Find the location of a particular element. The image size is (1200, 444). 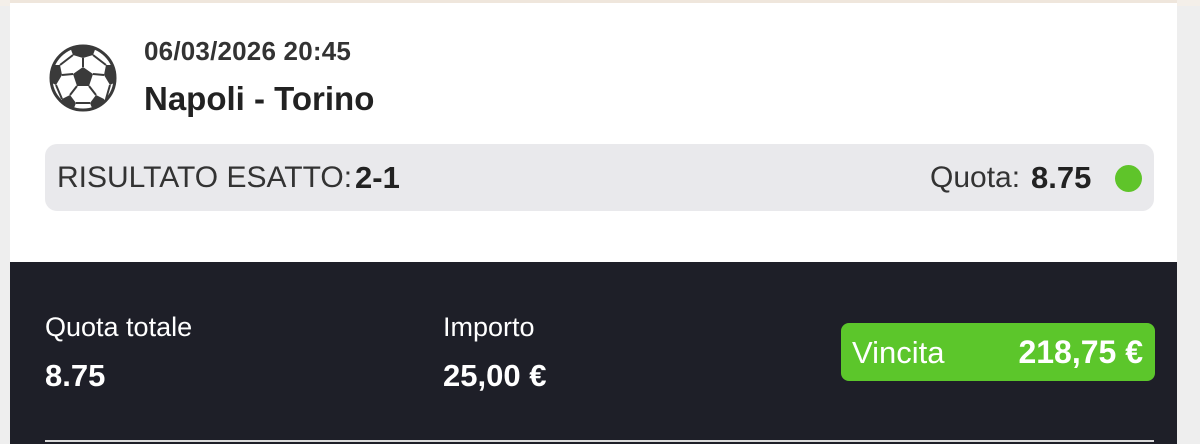

summary-divider is located at coordinates (599, 441).